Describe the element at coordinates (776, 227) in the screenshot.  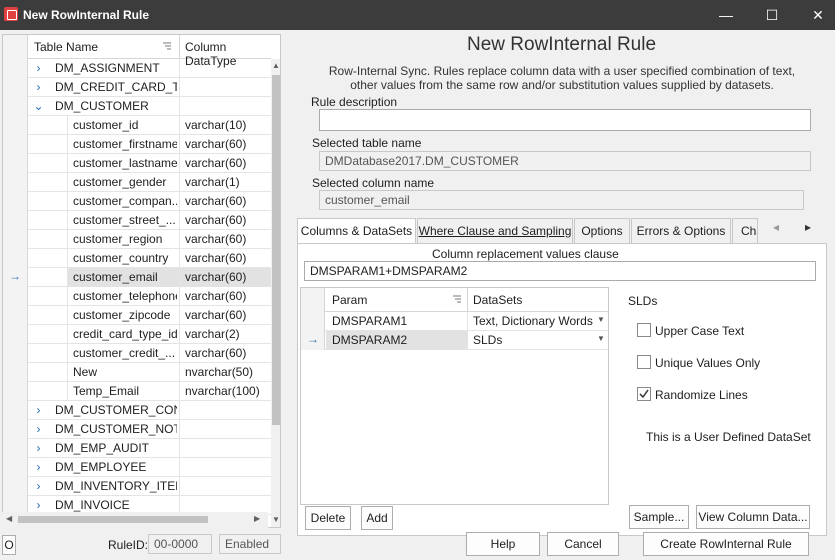
I see `tab-scroll-prev-icon: ◂` at that location.